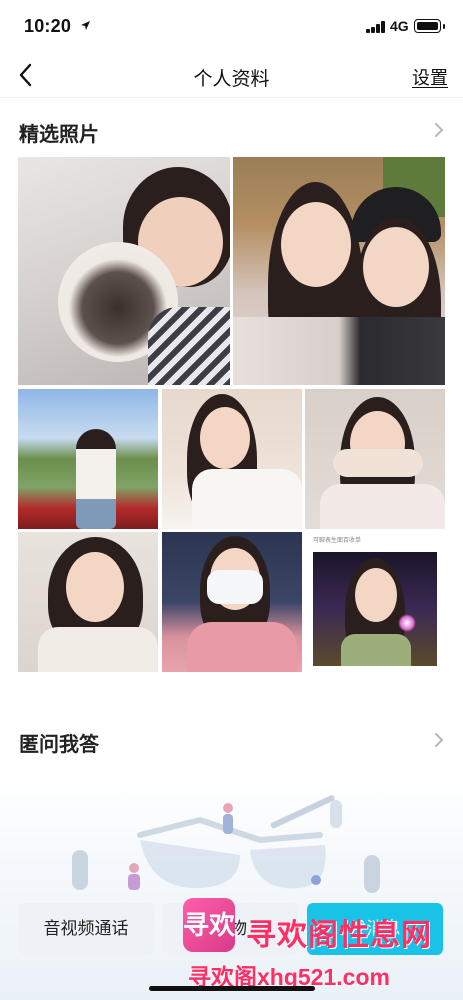  I want to click on qa-section-title: 匿问我答, so click(59, 745).